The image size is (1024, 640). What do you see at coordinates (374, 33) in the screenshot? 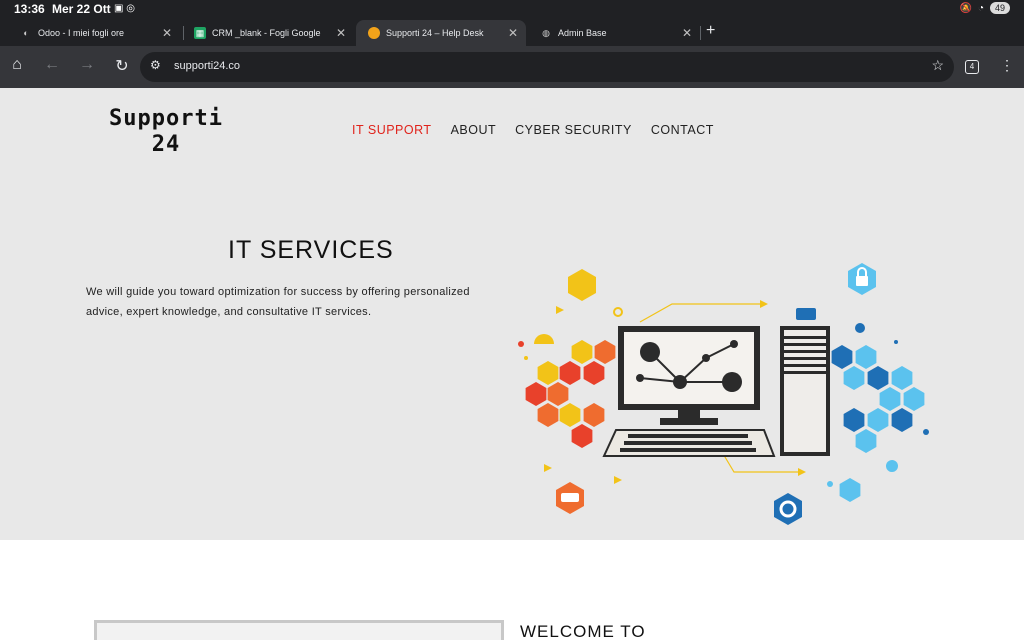
I see `site-favicon` at bounding box center [374, 33].